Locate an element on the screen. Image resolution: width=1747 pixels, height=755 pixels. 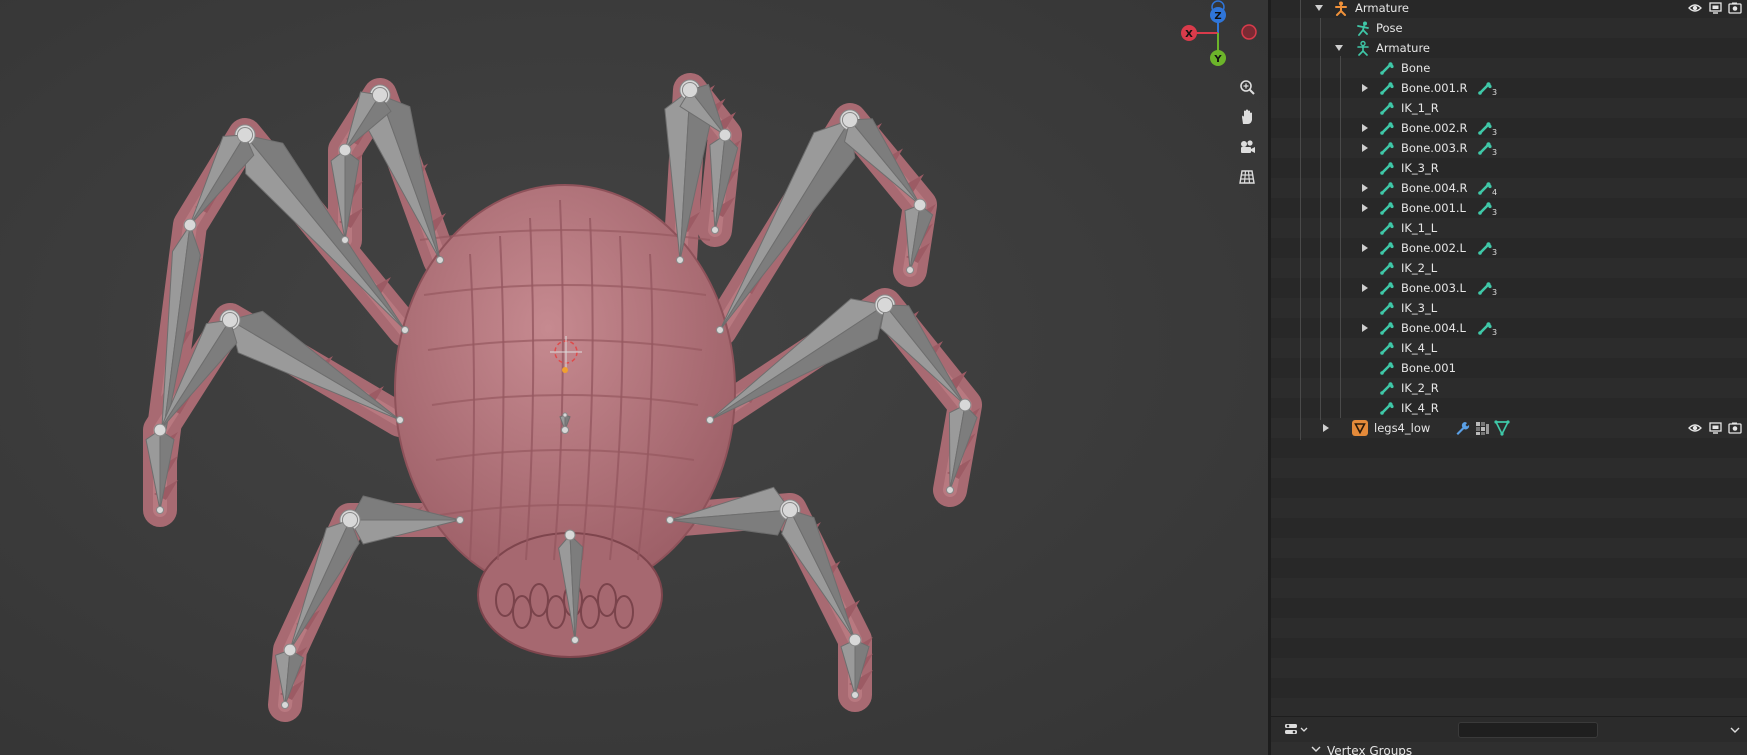
outliner-item: Bone.002.L 3 is located at coordinates (1509, 248).